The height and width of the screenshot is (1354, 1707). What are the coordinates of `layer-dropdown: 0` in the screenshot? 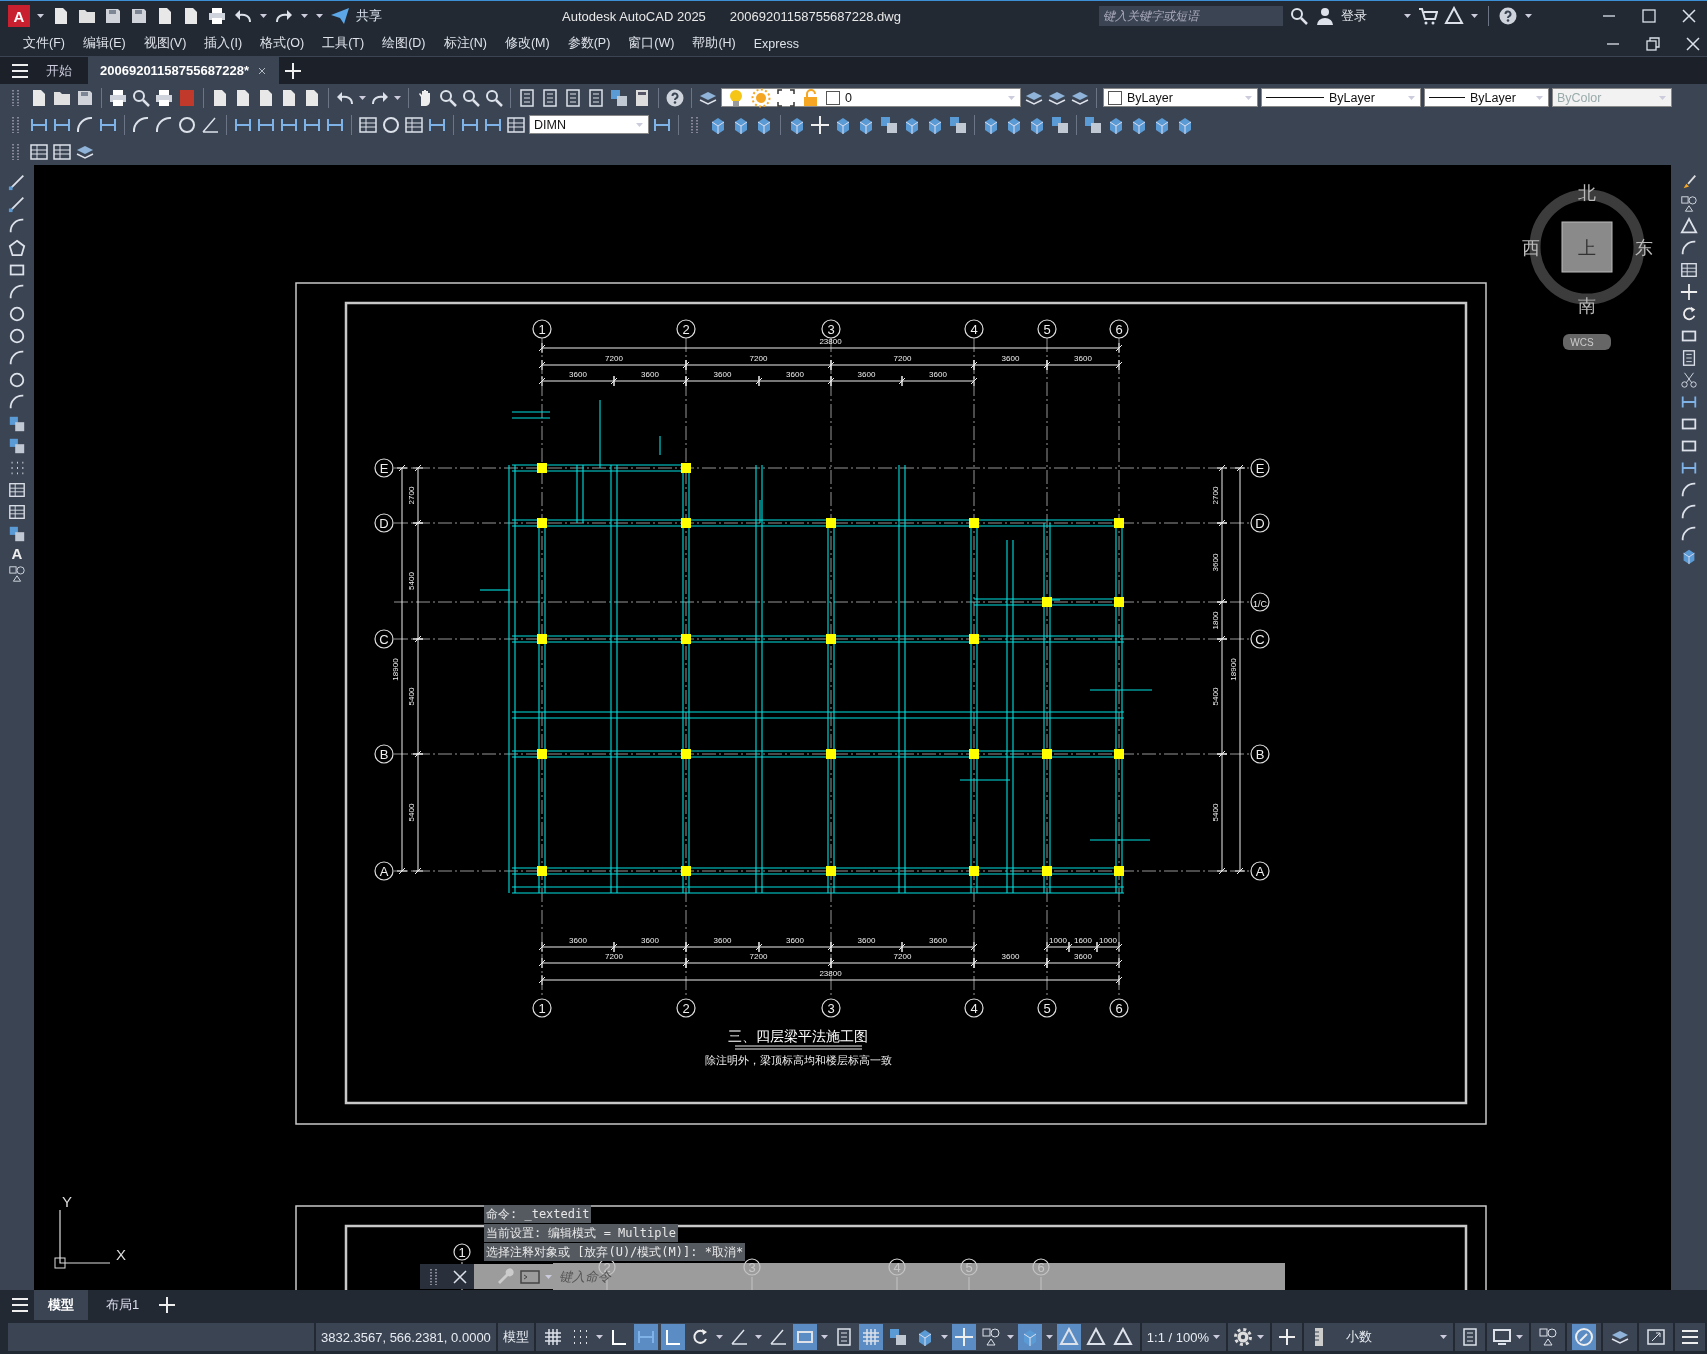 It's located at (871, 98).